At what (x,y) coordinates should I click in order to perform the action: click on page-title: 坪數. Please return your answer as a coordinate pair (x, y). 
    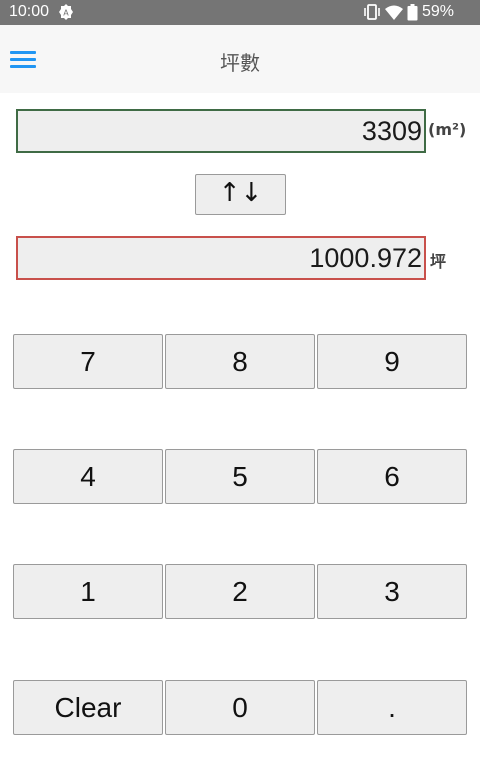
    Looking at the image, I should click on (240, 63).